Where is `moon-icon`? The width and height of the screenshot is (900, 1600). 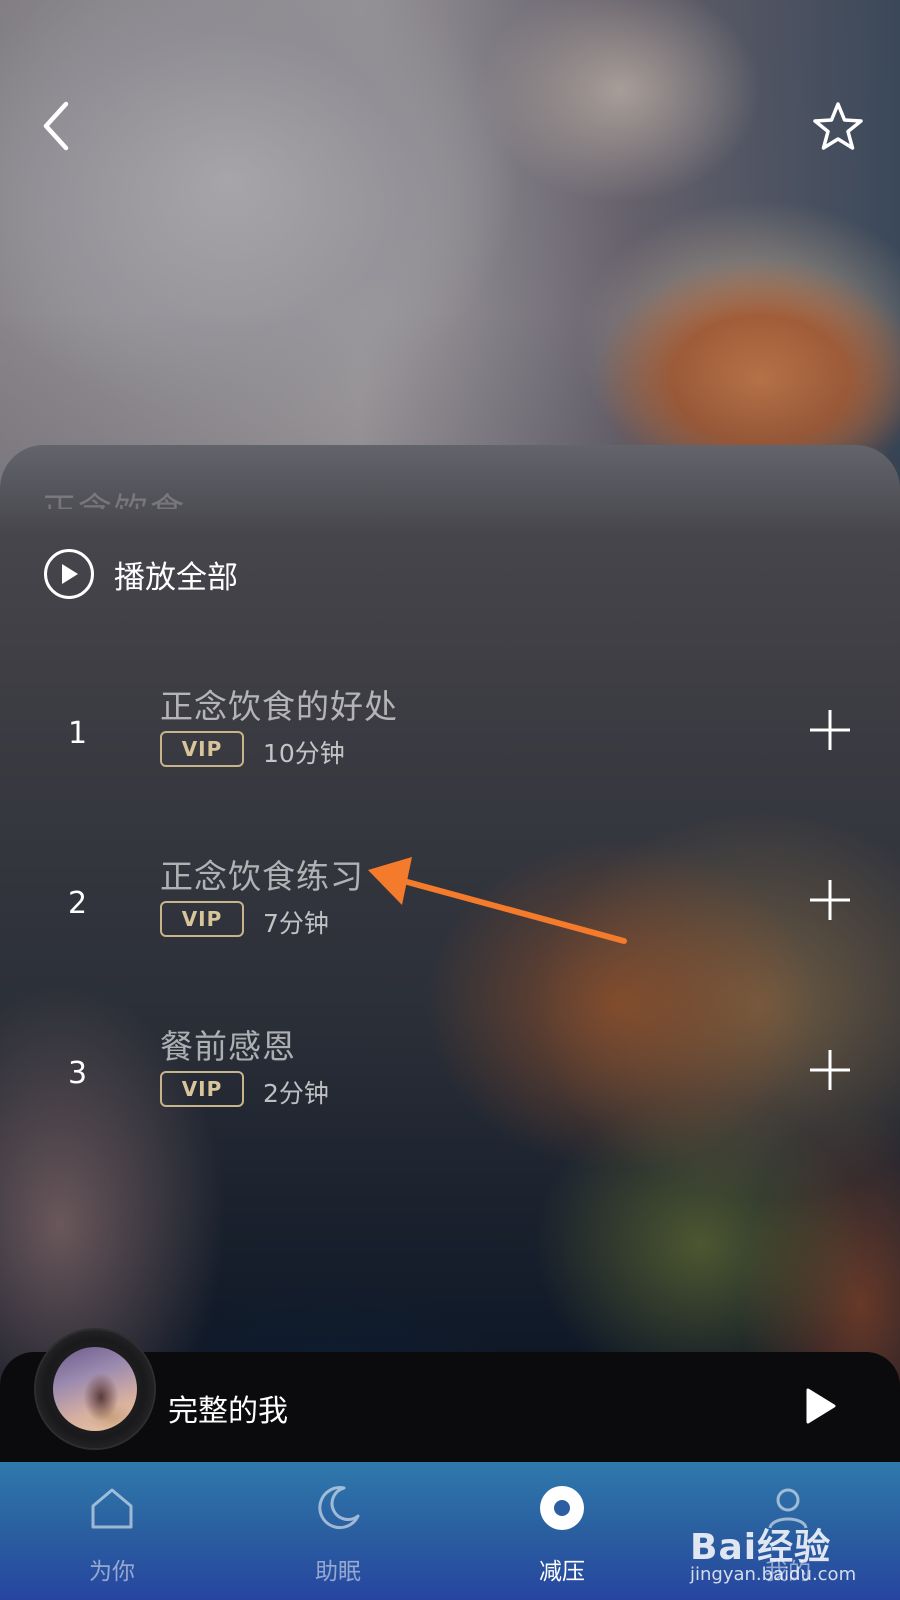 moon-icon is located at coordinates (339, 1508).